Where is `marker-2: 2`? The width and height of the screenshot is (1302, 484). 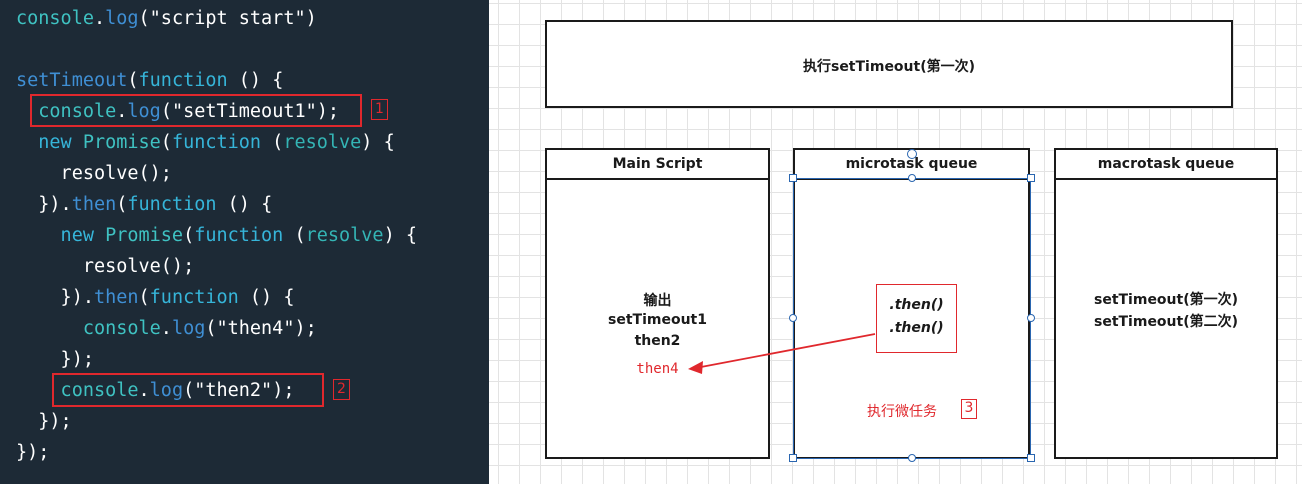 marker-2: 2 is located at coordinates (341, 389).